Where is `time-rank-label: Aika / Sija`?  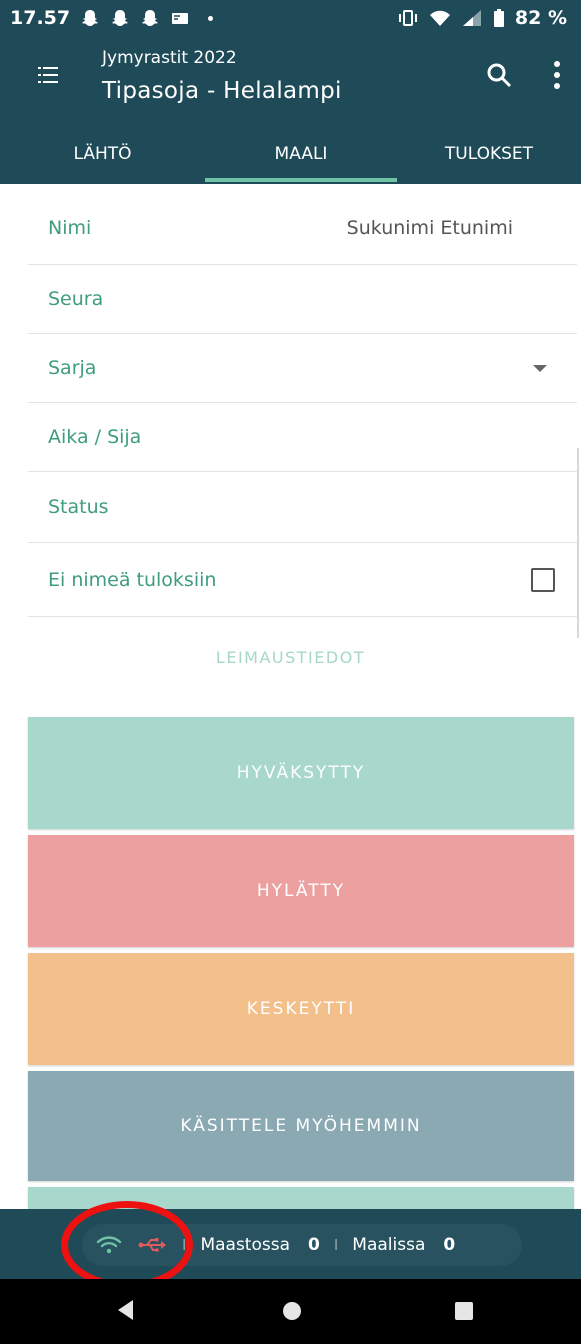 time-rank-label: Aika / Sija is located at coordinates (95, 437).